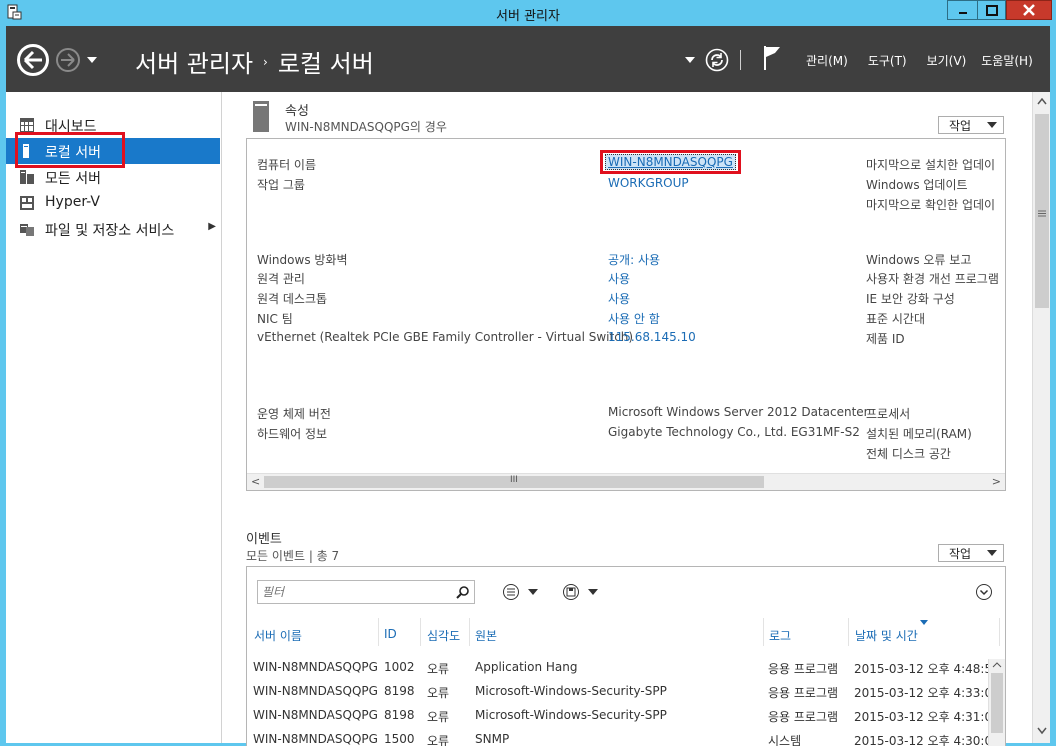 Image resolution: width=1056 pixels, height=746 pixels. Describe the element at coordinates (113, 229) in the screenshot. I see `sidebar-item-file-storage: 파일 및 저장소 서비스 ▶` at that location.